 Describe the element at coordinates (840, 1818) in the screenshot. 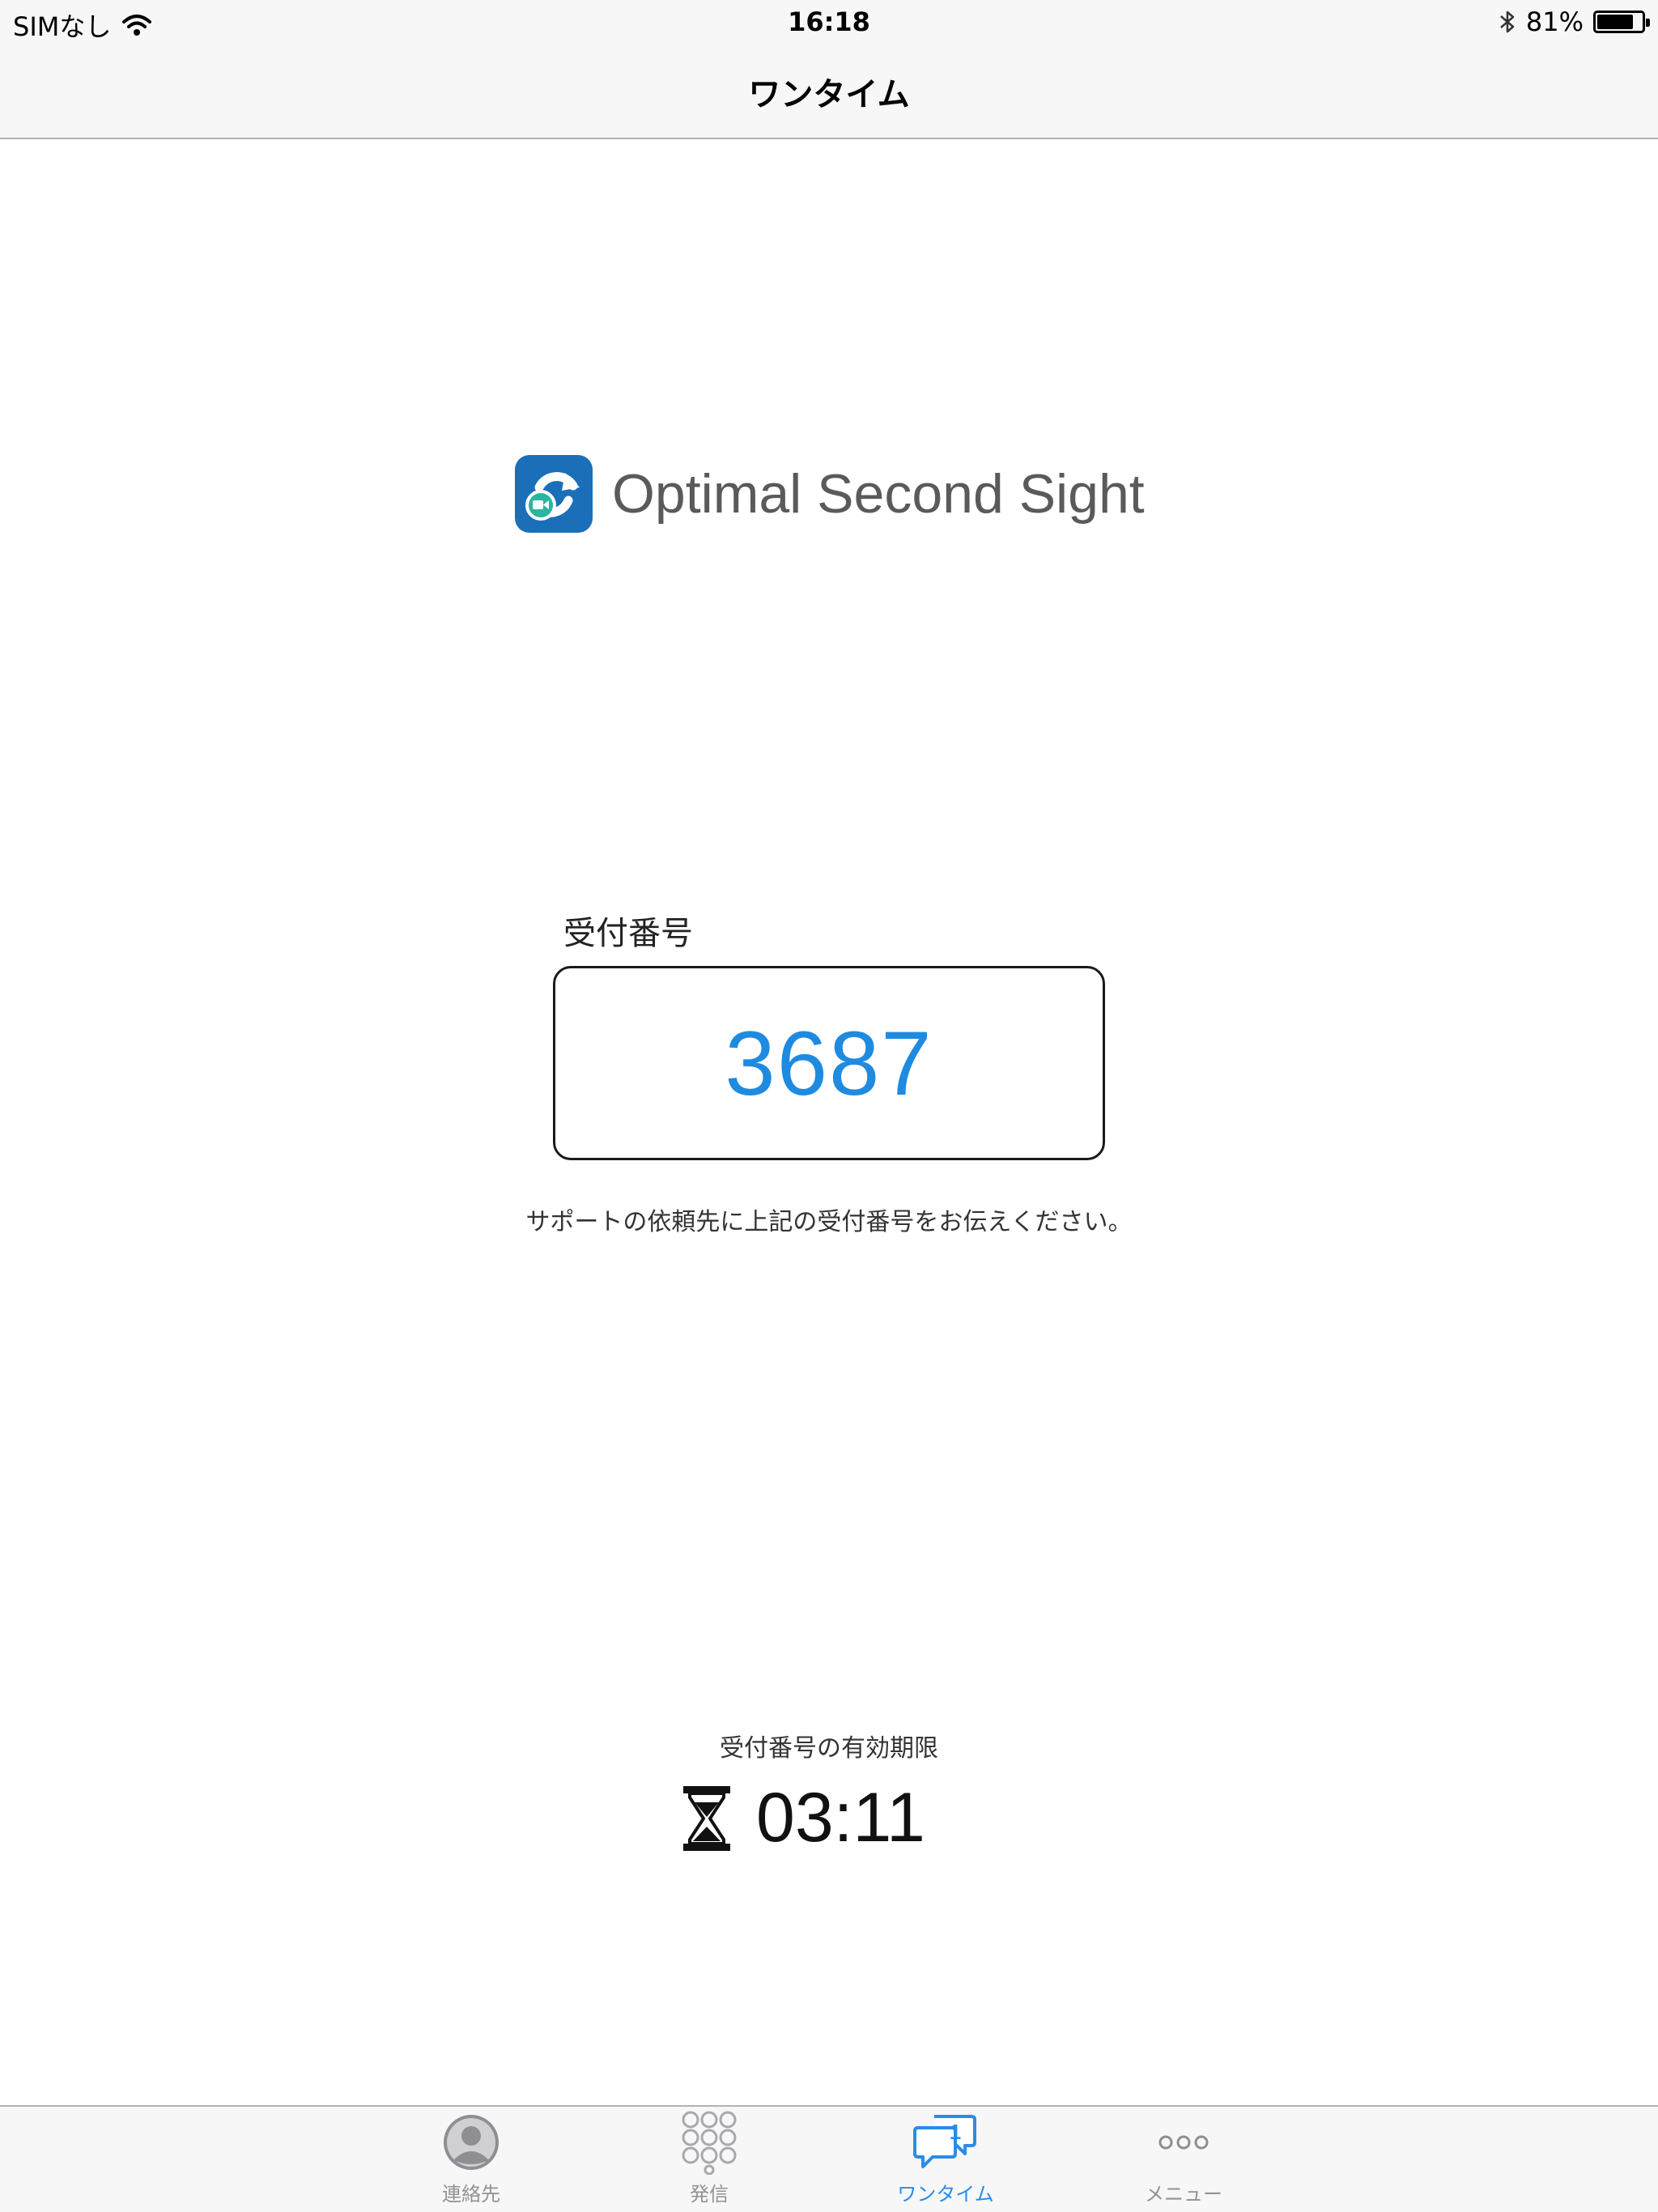

I see `timer-value: 03:11` at that location.